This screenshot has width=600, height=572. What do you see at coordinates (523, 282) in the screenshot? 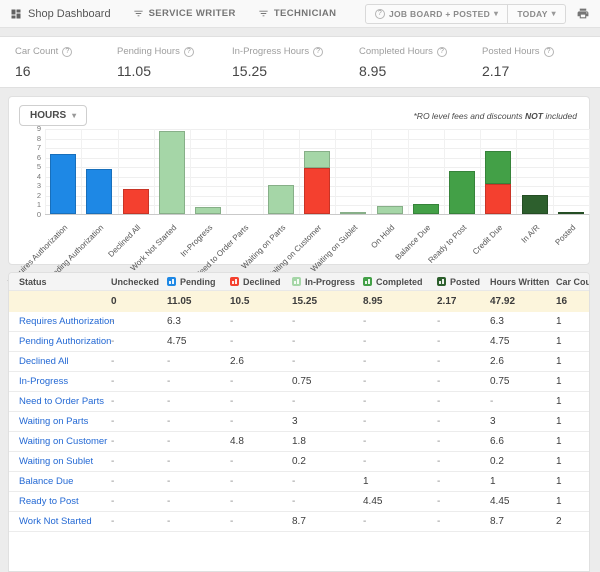
I see `column-header: Hours Written` at bounding box center [523, 282].